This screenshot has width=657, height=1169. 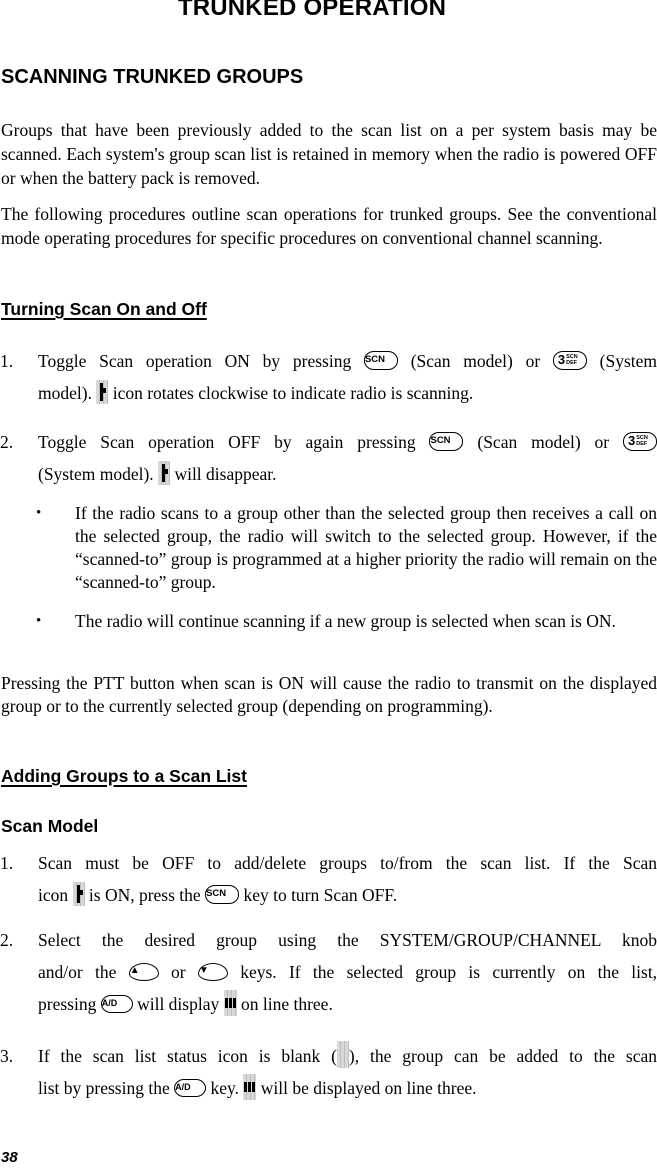 I want to click on page-title: TRUNKED OPERATION, so click(x=312, y=10).